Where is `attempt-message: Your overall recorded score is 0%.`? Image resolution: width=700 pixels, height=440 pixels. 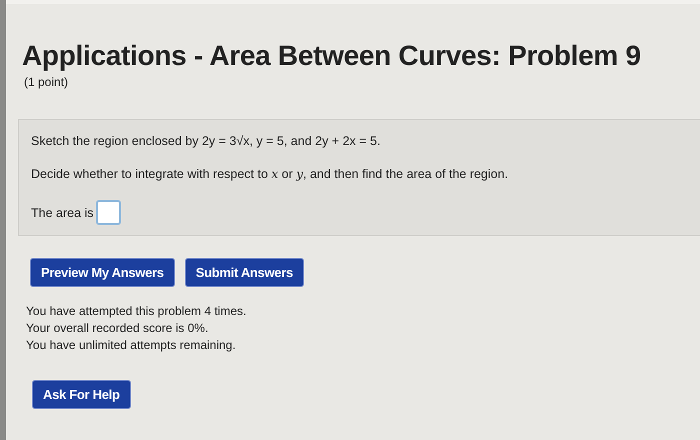
attempt-message: Your overall recorded score is 0%. is located at coordinates (117, 328).